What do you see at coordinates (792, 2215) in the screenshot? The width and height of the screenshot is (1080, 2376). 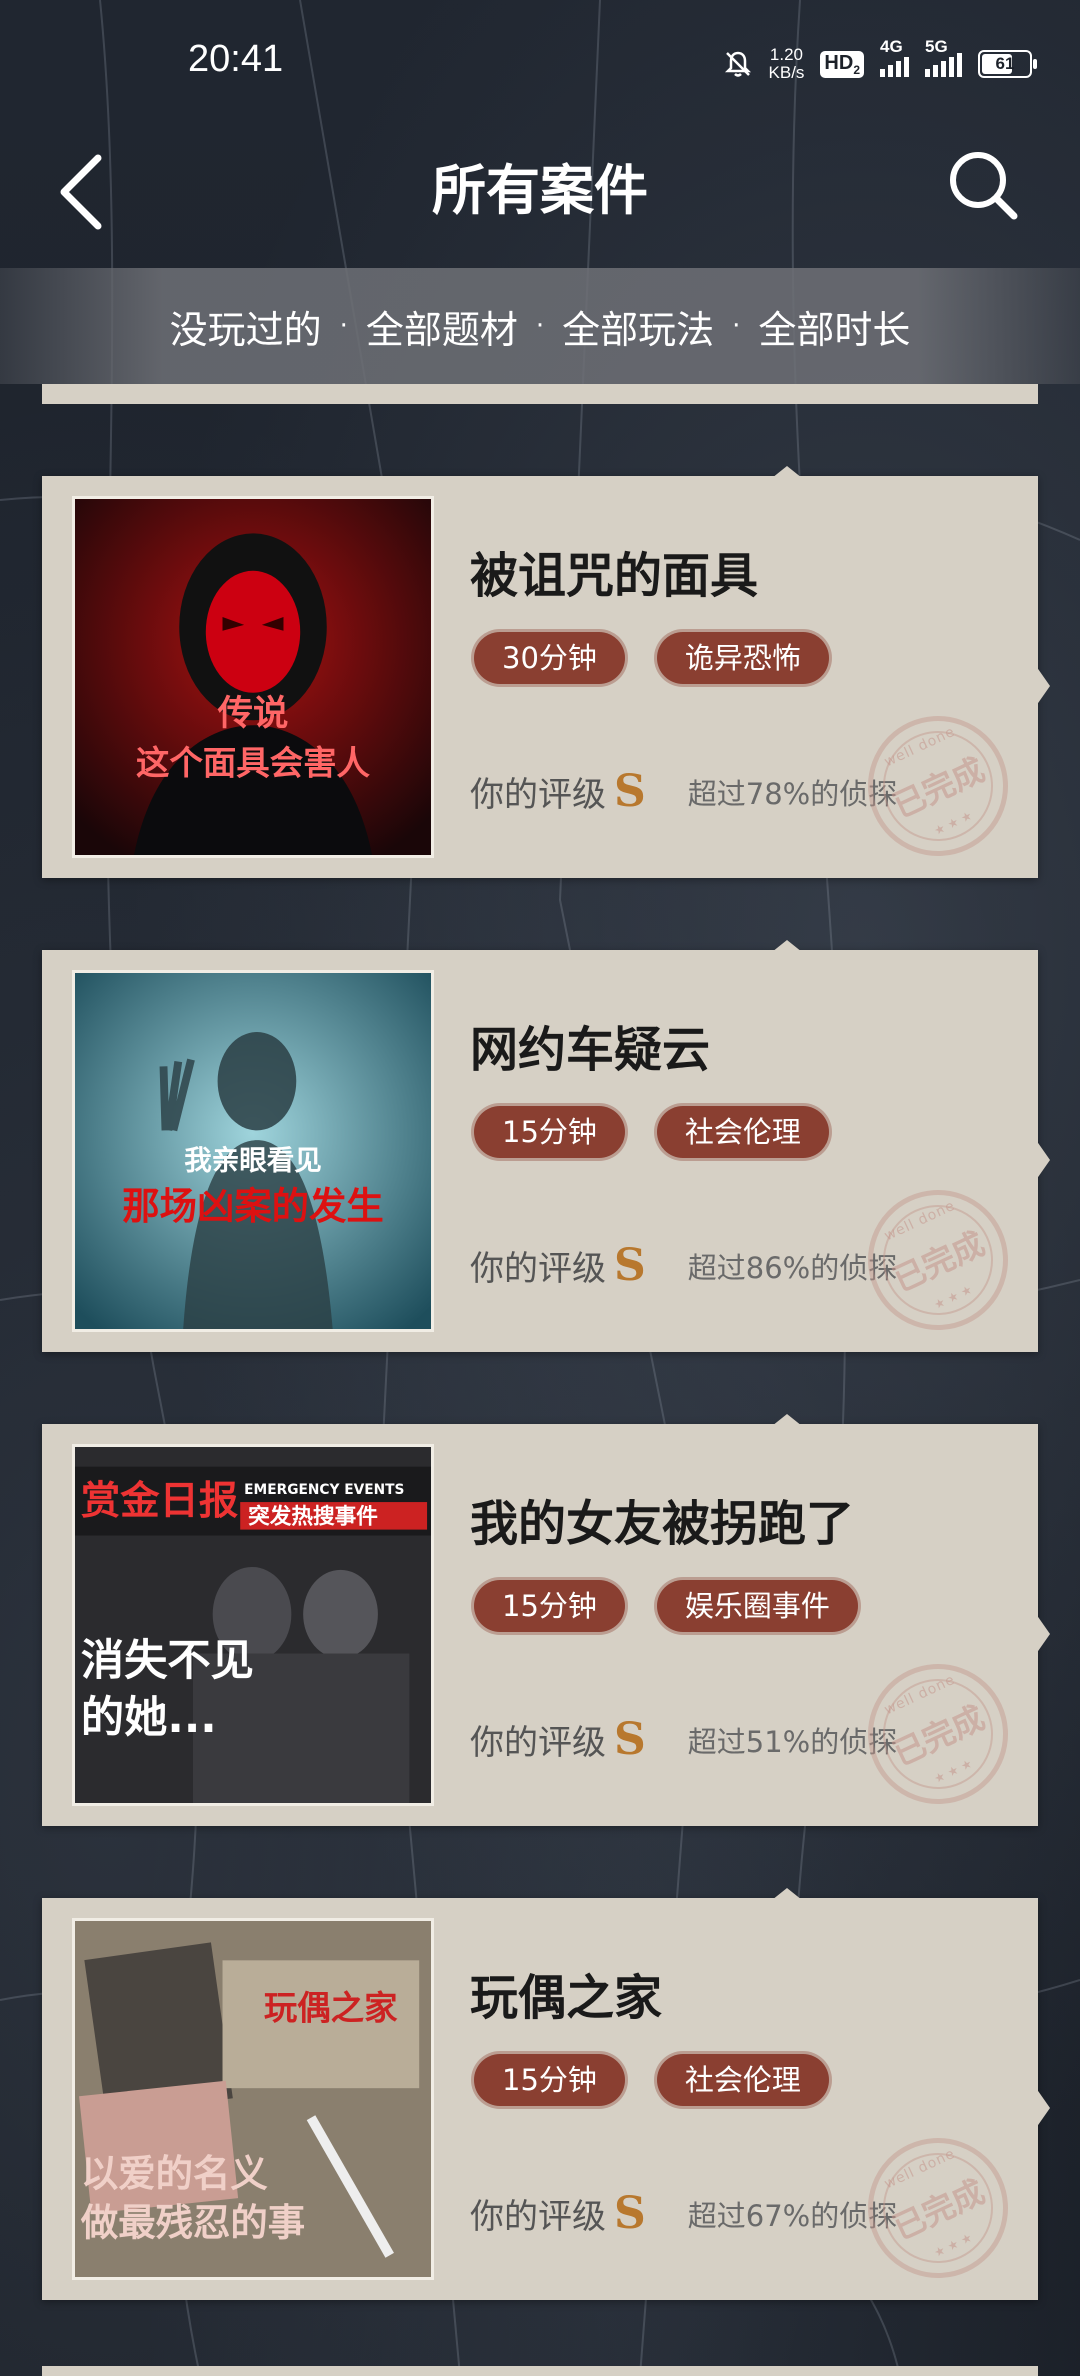 I see `rating-percentile: 超过67%的侦探` at bounding box center [792, 2215].